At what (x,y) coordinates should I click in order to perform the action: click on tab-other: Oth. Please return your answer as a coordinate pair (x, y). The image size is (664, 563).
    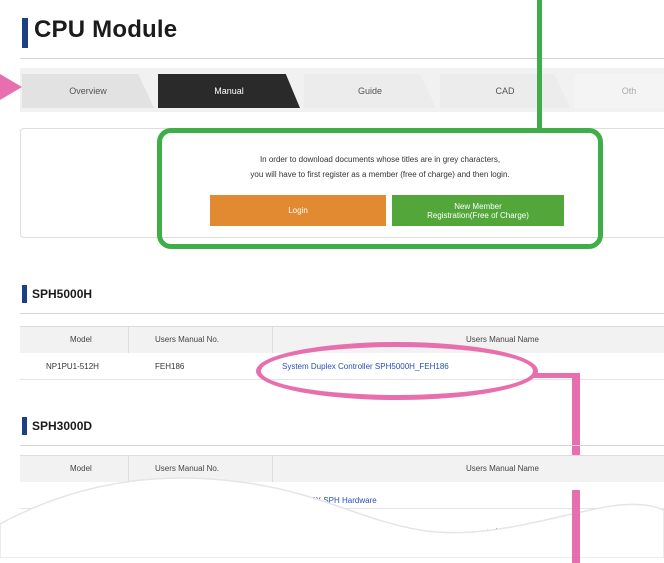
    Looking at the image, I should click on (619, 91).